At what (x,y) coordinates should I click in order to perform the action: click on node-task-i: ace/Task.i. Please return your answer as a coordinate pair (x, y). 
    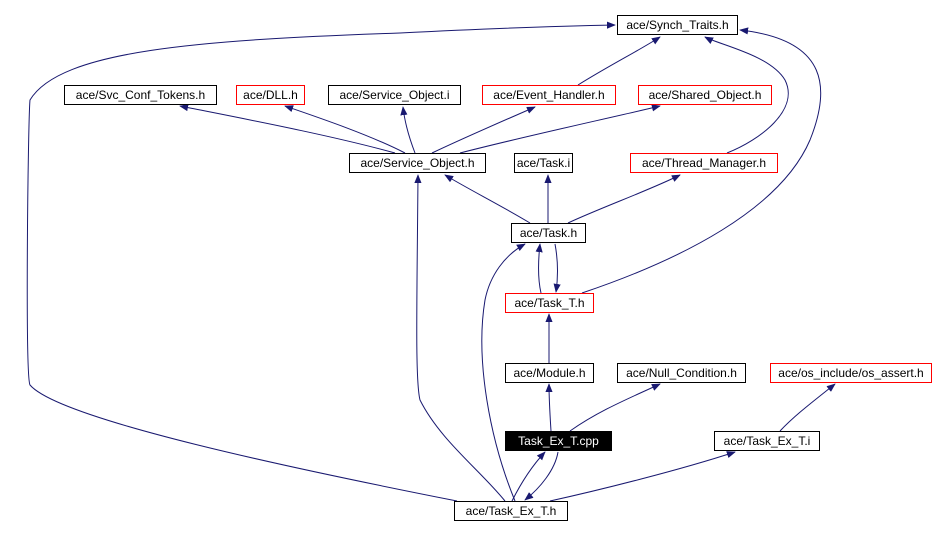
    Looking at the image, I should click on (543, 163).